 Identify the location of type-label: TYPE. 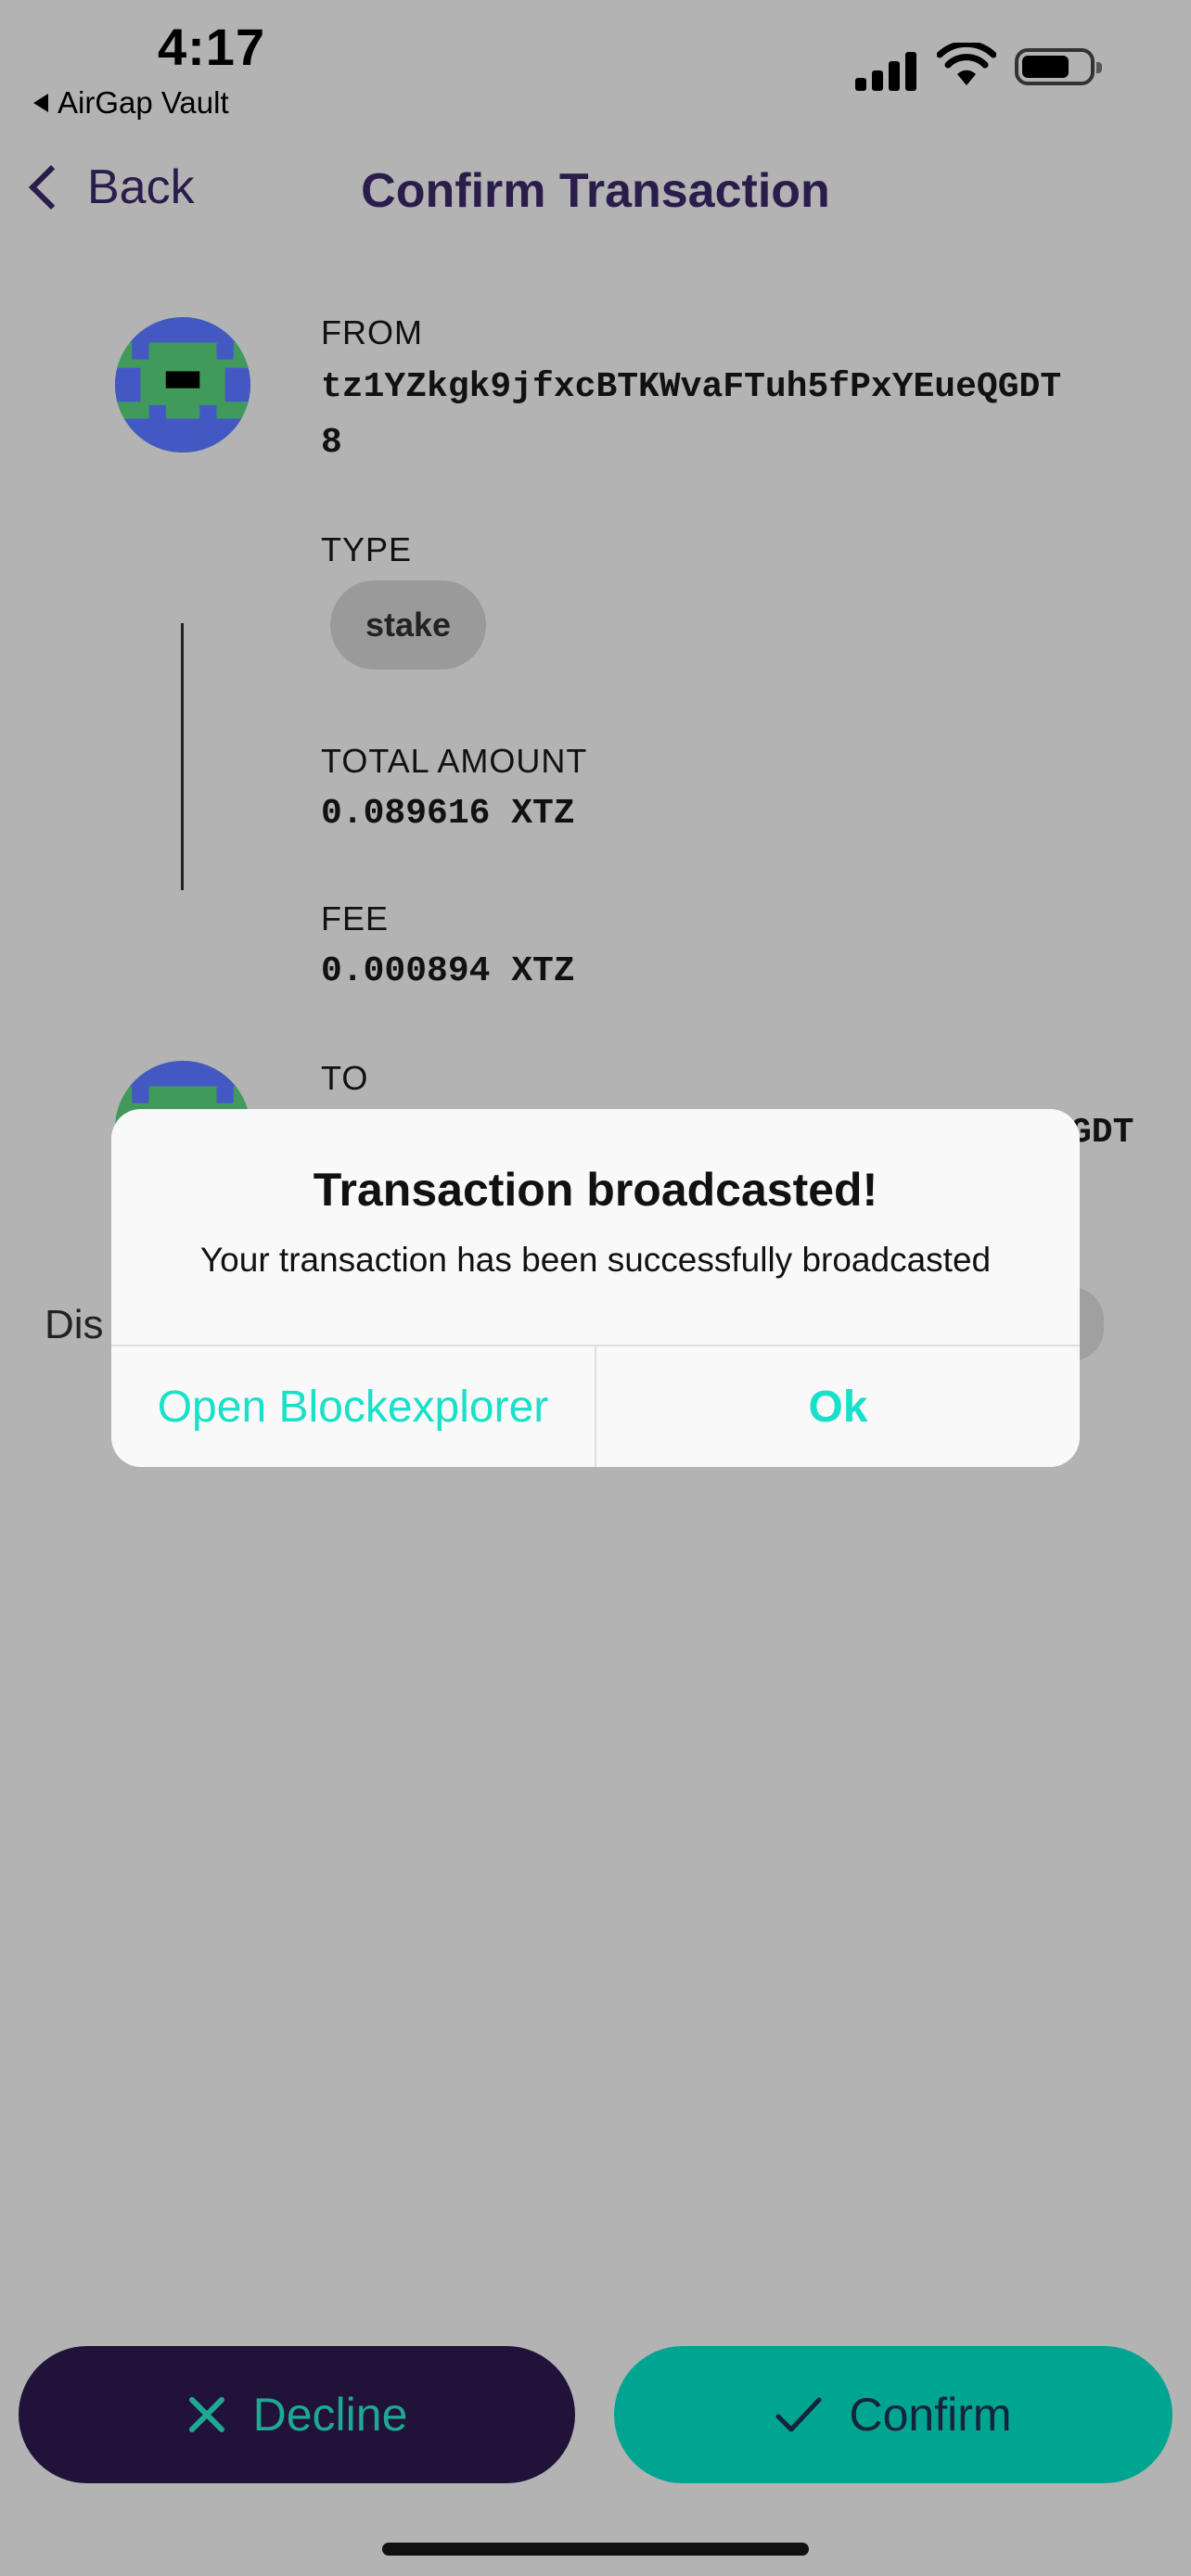
(367, 549).